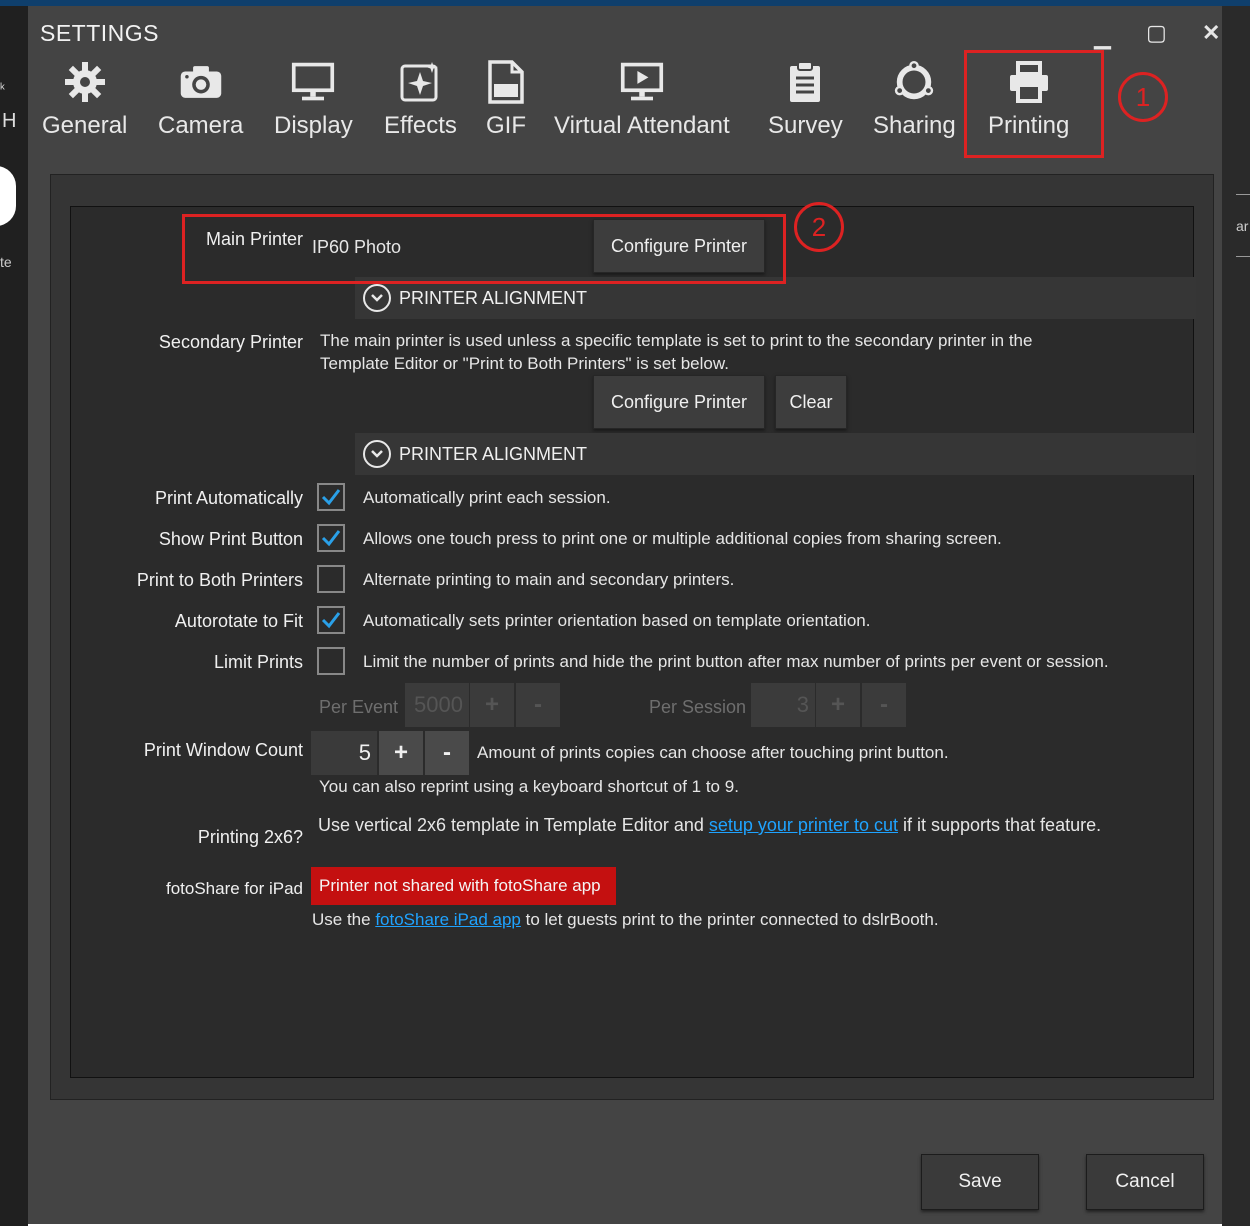 This screenshot has height=1226, width=1250. Describe the element at coordinates (228, 498) in the screenshot. I see `print-automatically-label: Print Automatically` at that location.